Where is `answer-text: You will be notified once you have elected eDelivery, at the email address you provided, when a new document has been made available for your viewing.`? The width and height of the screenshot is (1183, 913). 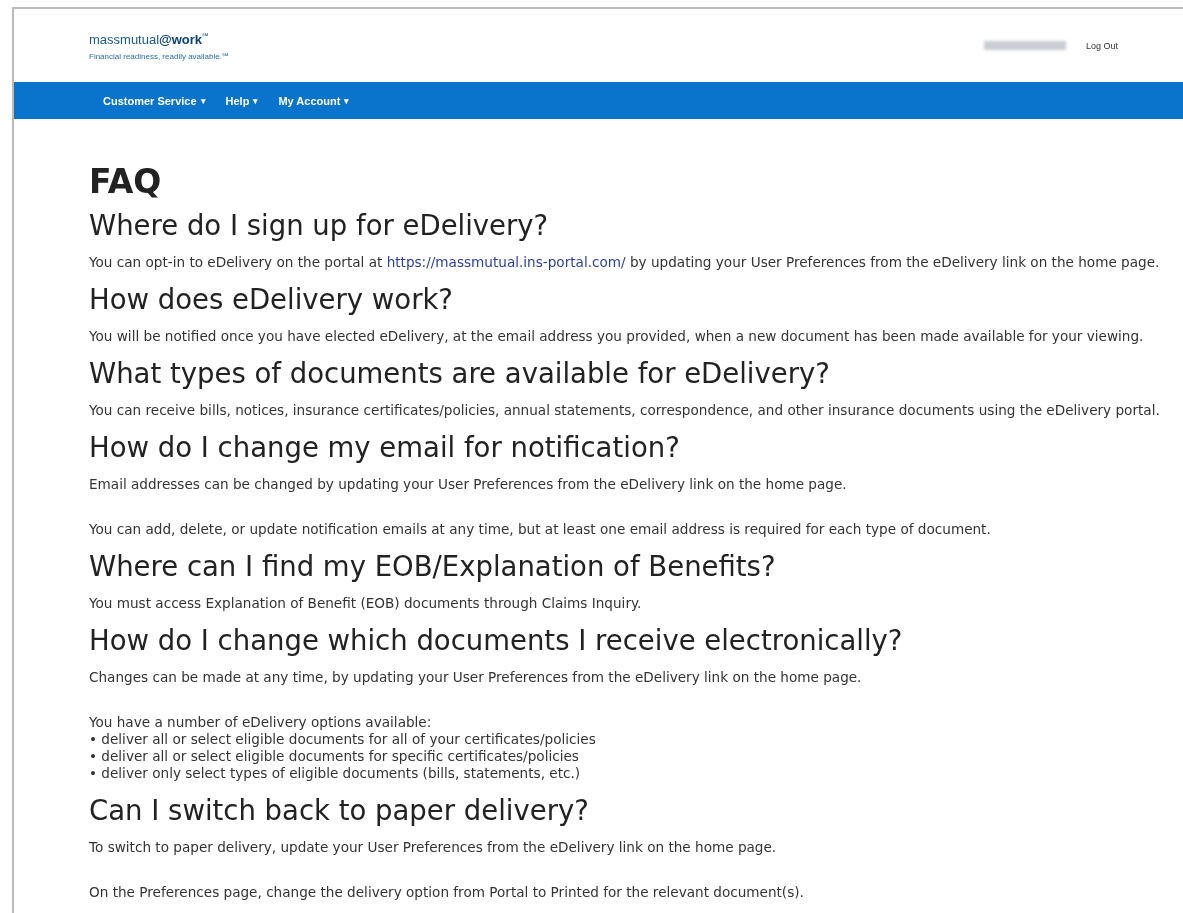
answer-text: You will be notified once you have elected eDelivery, at the email address you provided, when a new document has been made available for your viewing. is located at coordinates (616, 336).